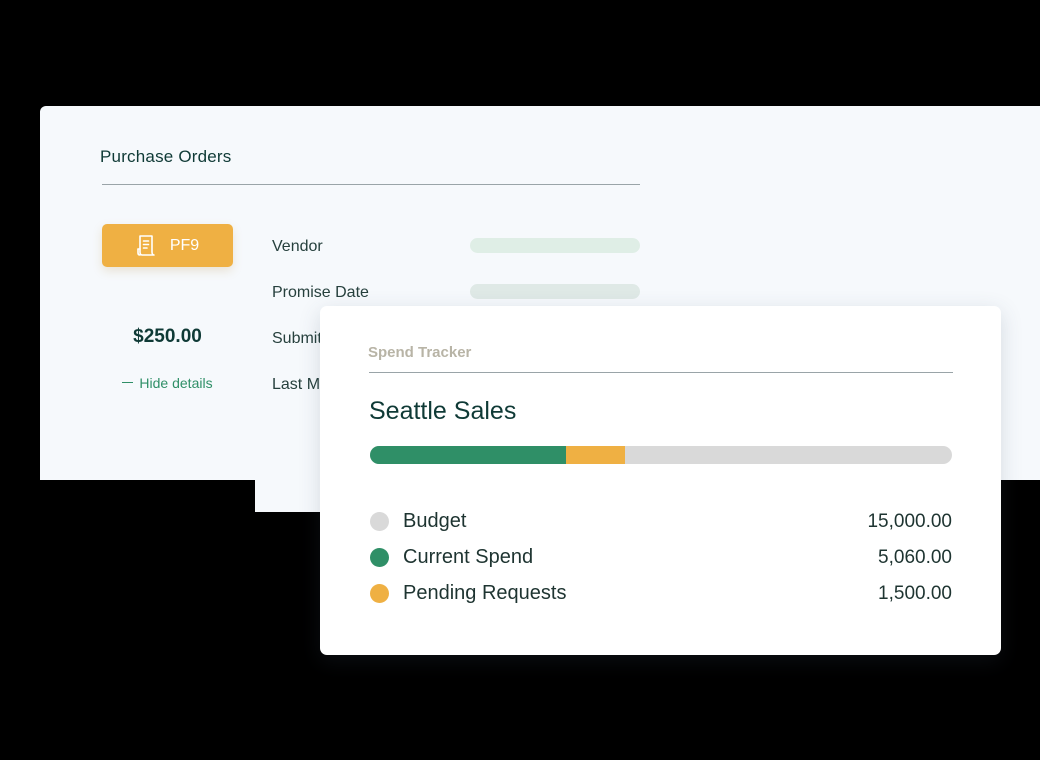 Image resolution: width=1040 pixels, height=760 pixels. I want to click on receipt-icon, so click(146, 246).